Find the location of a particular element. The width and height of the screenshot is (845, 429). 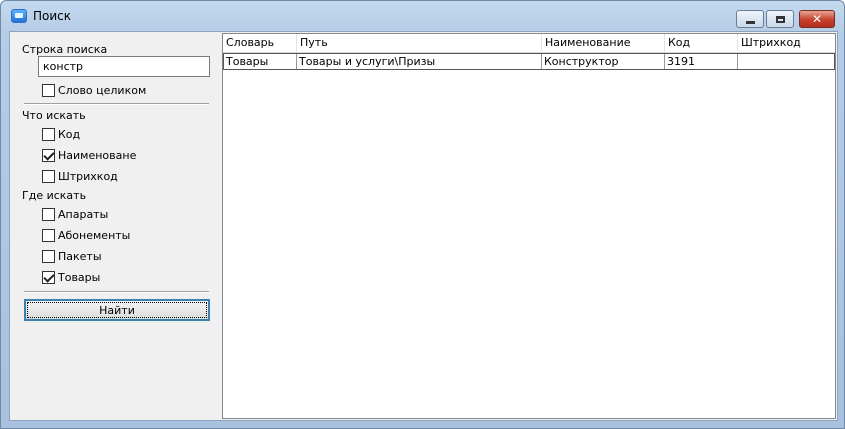

close-icon: ✕ is located at coordinates (817, 19).